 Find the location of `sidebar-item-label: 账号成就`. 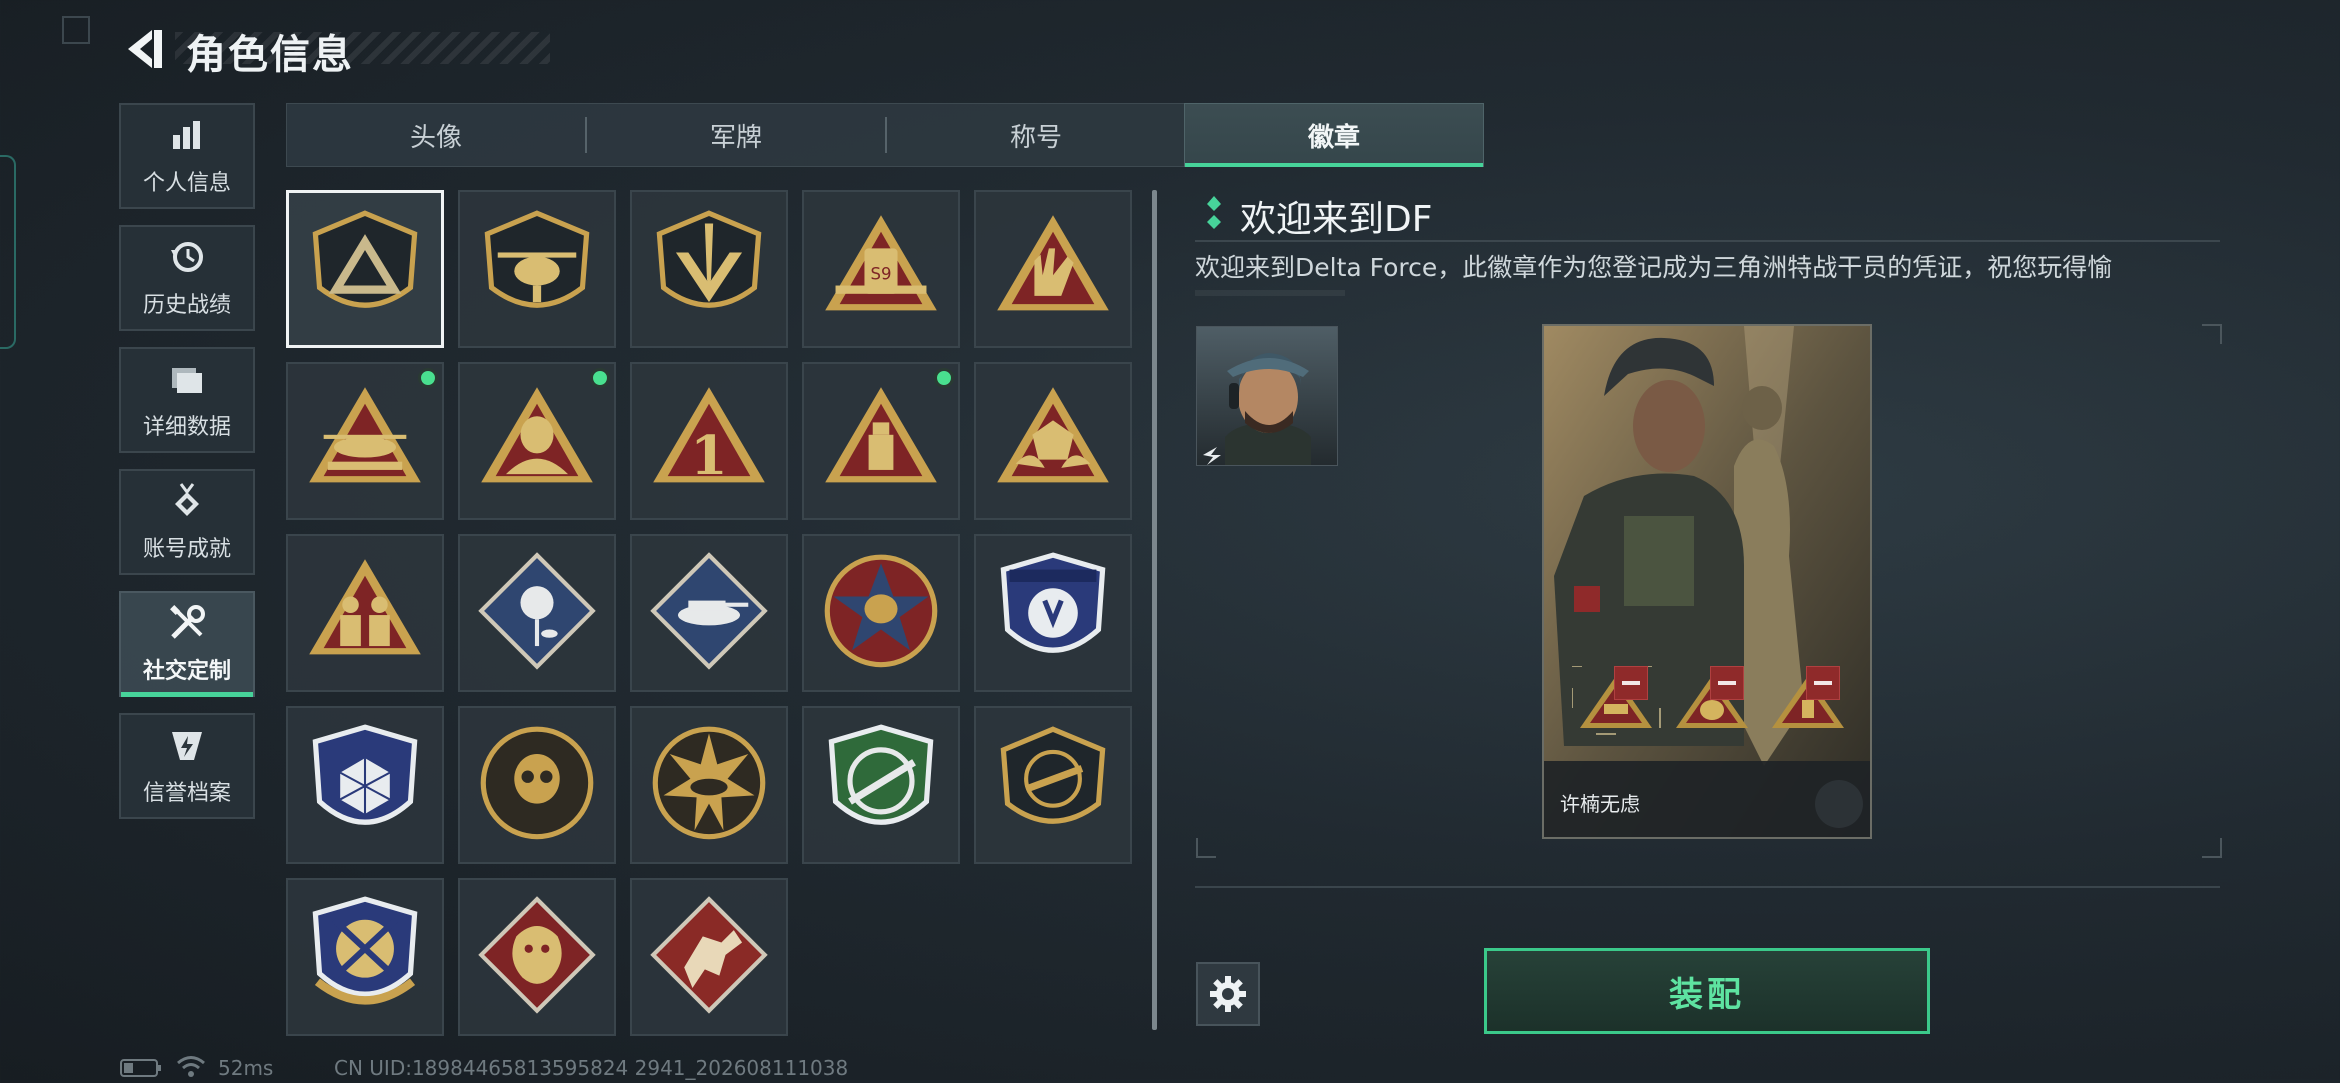

sidebar-item-label: 账号成就 is located at coordinates (186, 549).